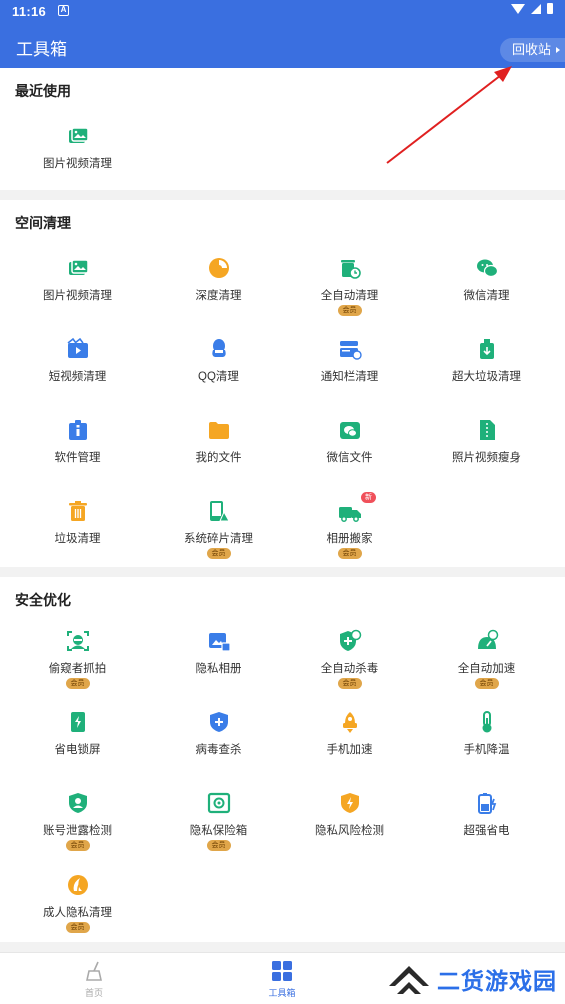 Image resolution: width=565 pixels, height=1004 pixels. Describe the element at coordinates (218, 669) in the screenshot. I see `tool-label: 隐私相册` at that location.